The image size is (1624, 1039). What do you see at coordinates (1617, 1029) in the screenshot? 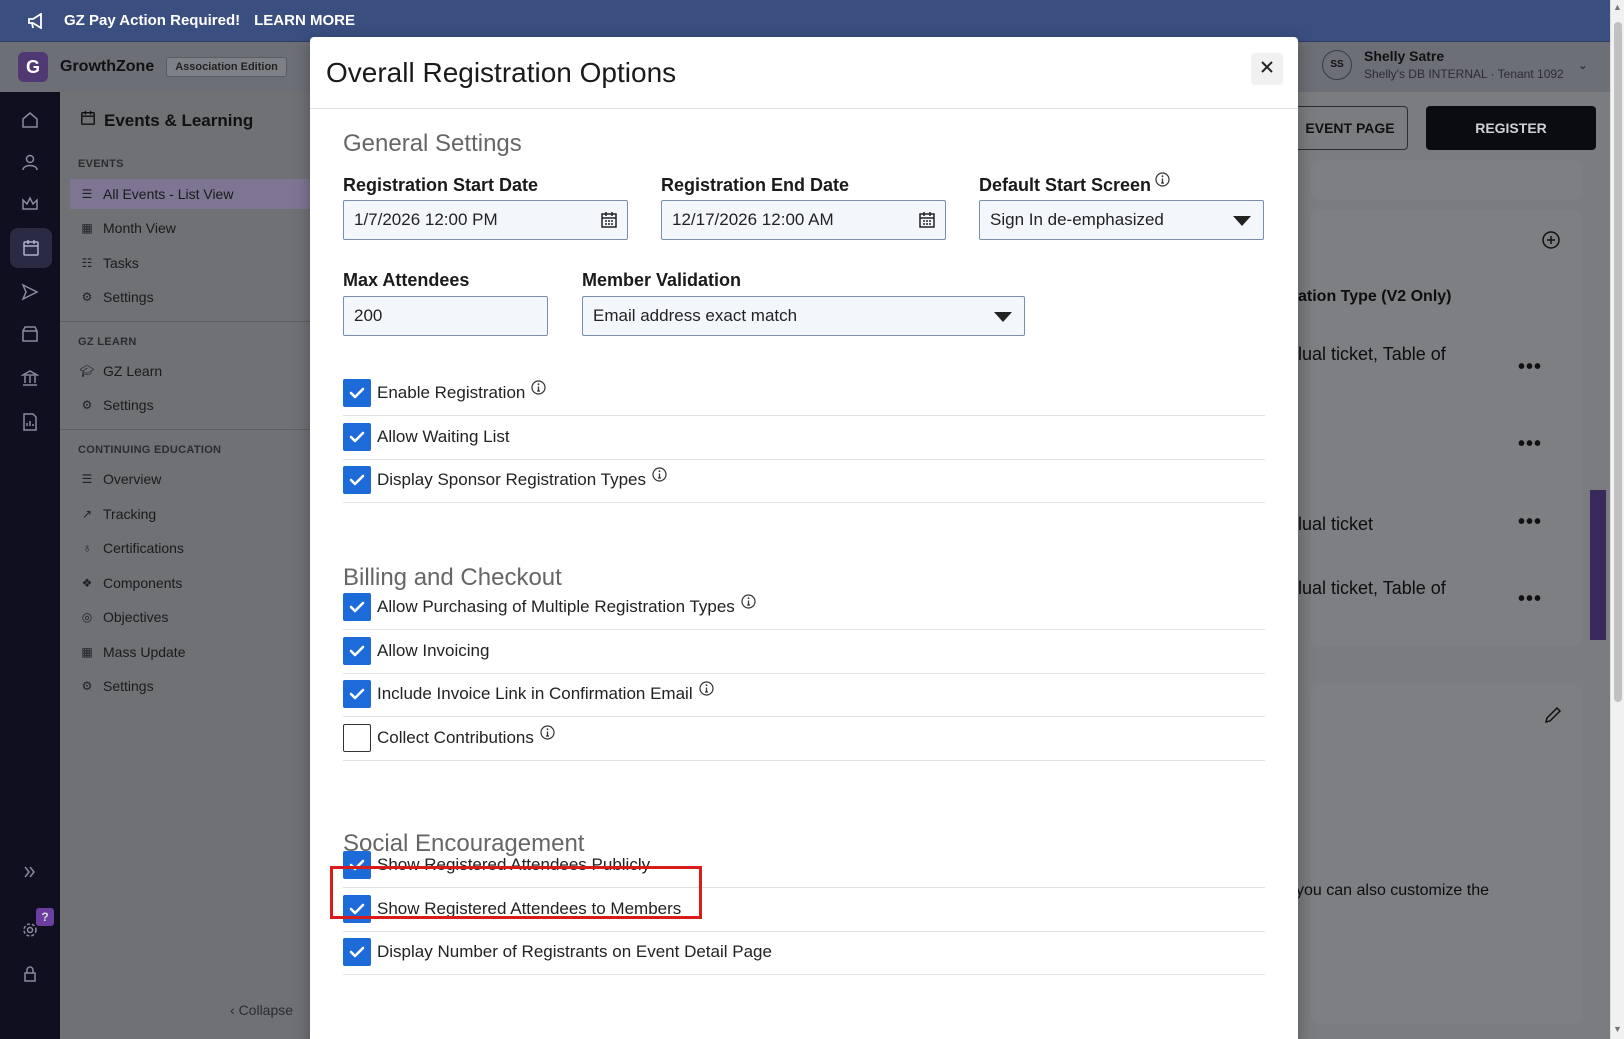
I see `scroll-down-icon: ▼` at bounding box center [1617, 1029].